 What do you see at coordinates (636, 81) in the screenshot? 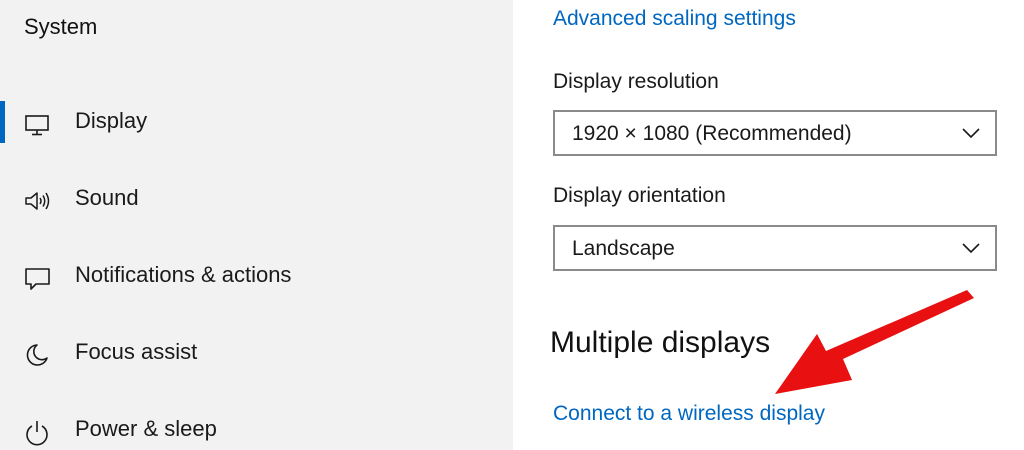
I see `display-resolution-label: Display resolution` at bounding box center [636, 81].